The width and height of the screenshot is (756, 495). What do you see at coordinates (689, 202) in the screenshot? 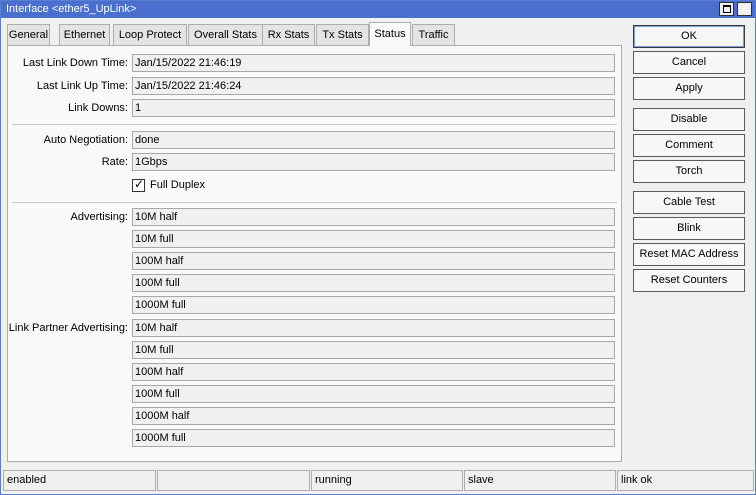
I see `cable-test-button: Cable Test` at bounding box center [689, 202].